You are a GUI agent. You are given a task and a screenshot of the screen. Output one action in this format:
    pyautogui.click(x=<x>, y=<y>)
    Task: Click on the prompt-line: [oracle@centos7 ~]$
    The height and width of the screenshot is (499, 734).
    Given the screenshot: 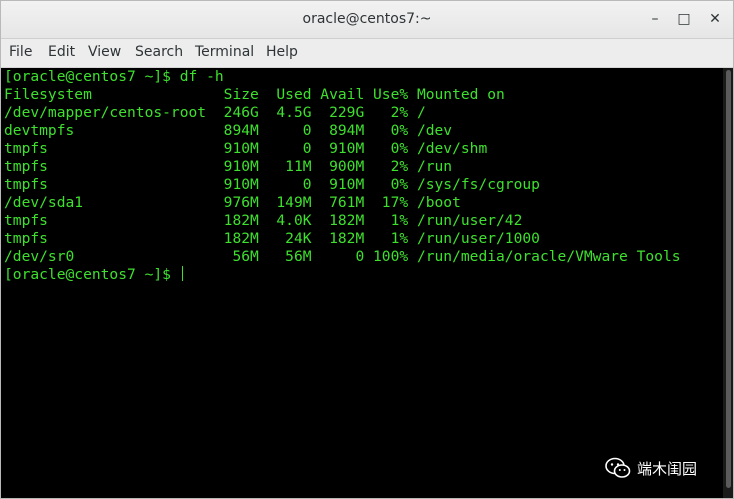 What is the action you would take?
    pyautogui.click(x=93, y=275)
    